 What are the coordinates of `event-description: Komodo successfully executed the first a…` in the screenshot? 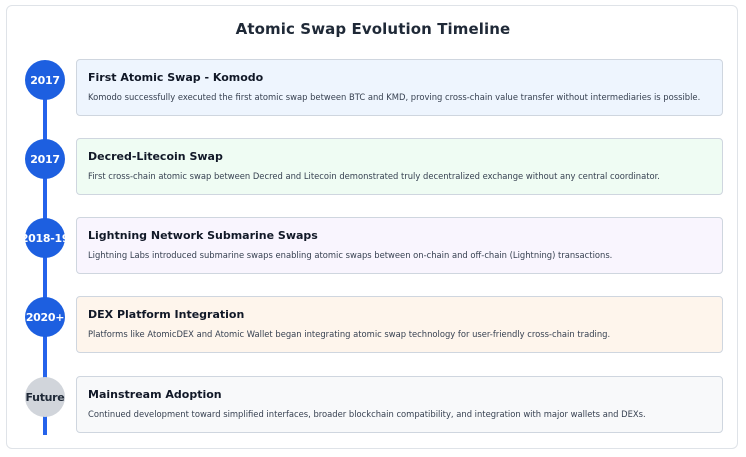 It's located at (394, 97).